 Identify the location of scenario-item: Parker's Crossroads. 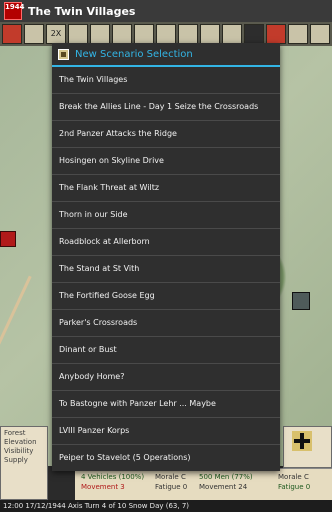
(166, 323).